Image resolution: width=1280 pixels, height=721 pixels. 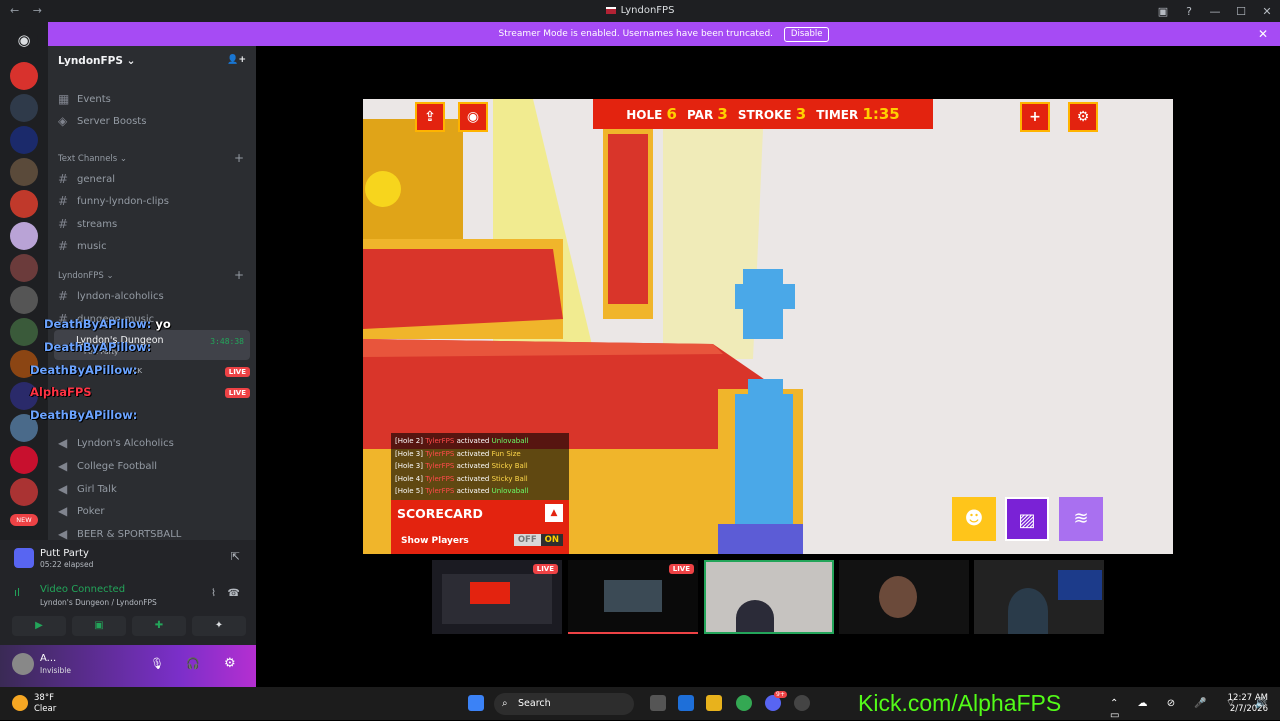 What do you see at coordinates (24, 40) in the screenshot?
I see `discord-home-icon: ◉` at bounding box center [24, 40].